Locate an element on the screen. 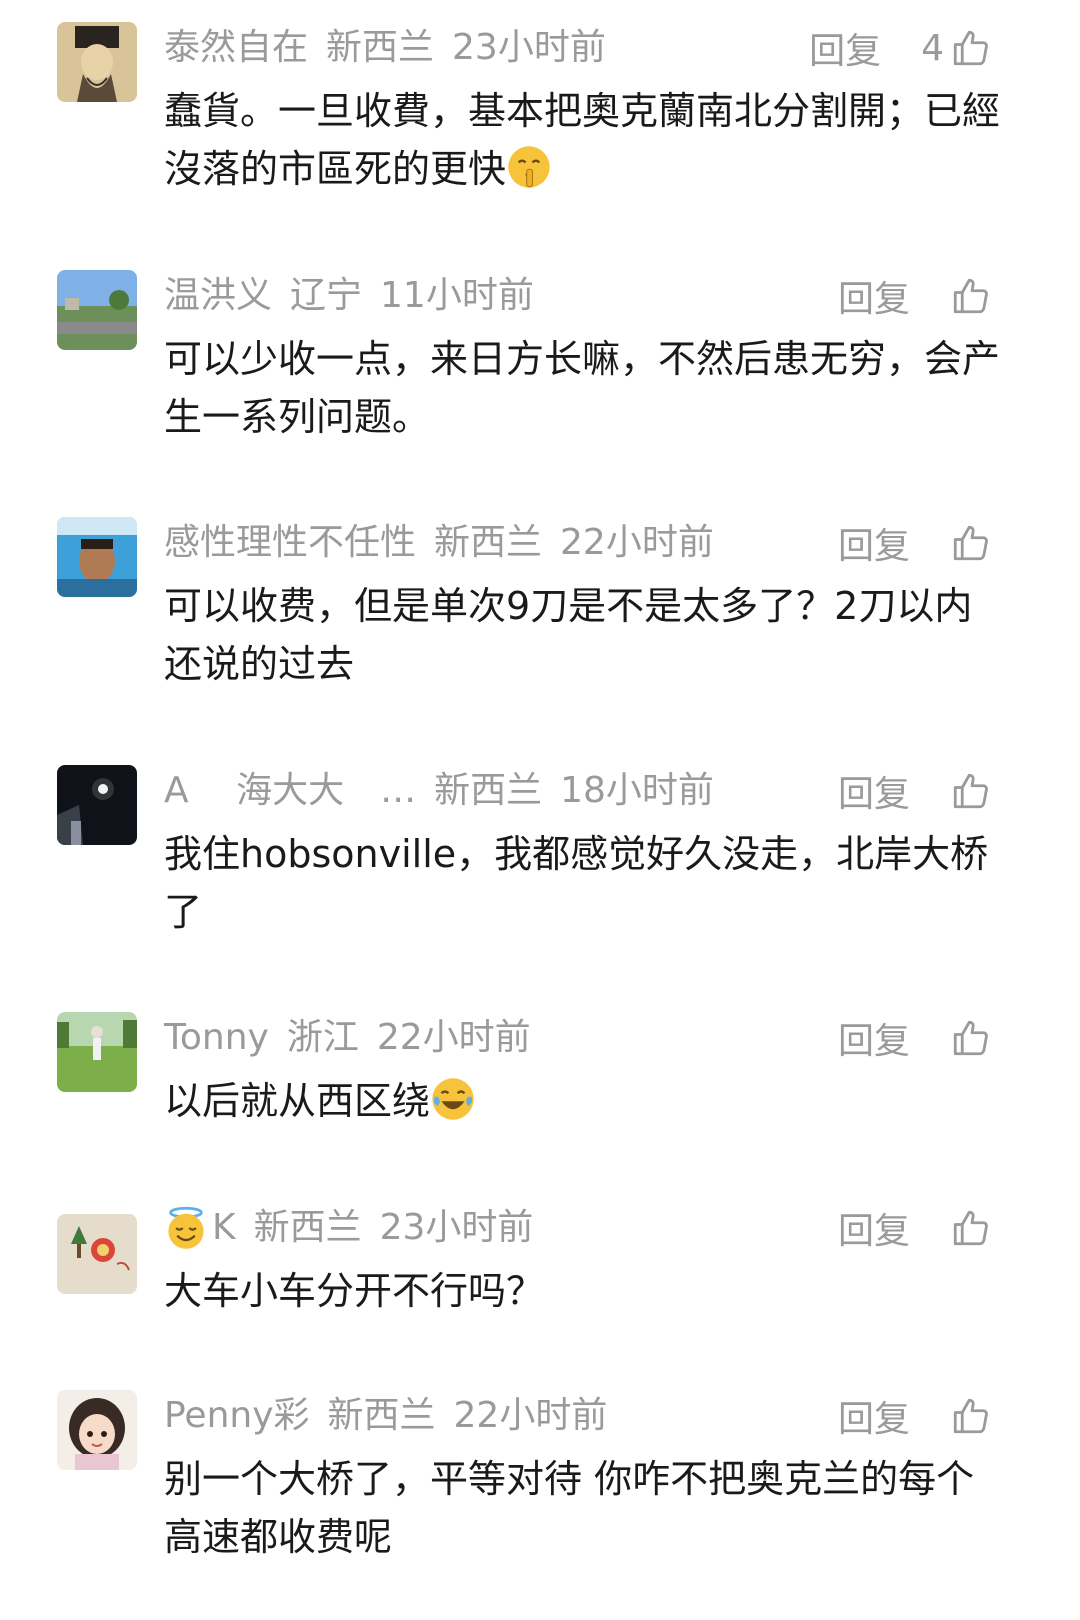 This screenshot has height=1620, width=1080. timestamp: 11小时前 is located at coordinates (457, 295).